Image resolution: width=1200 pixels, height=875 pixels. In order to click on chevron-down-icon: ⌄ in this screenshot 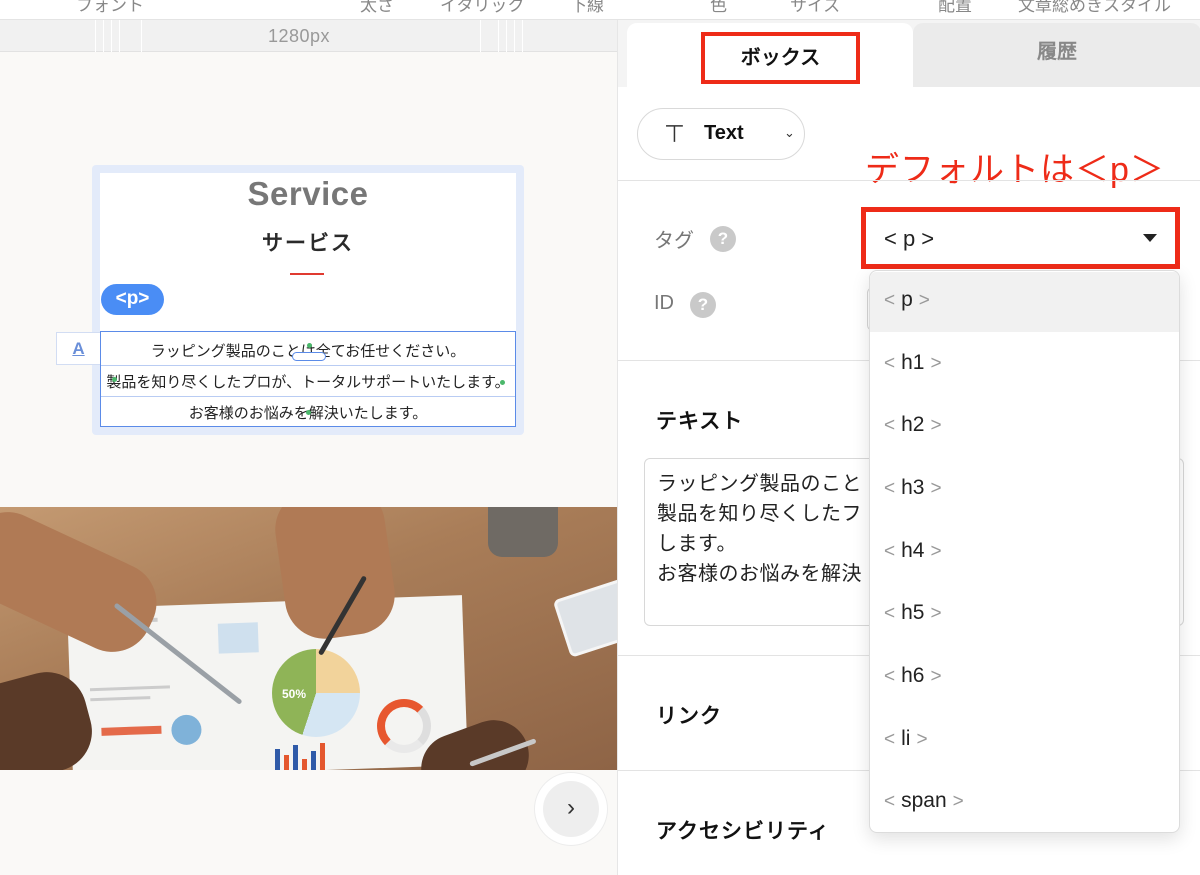, I will do `click(789, 132)`.